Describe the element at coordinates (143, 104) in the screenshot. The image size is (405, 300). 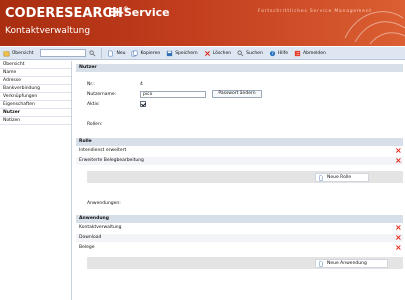
I see `active-checkbox` at that location.